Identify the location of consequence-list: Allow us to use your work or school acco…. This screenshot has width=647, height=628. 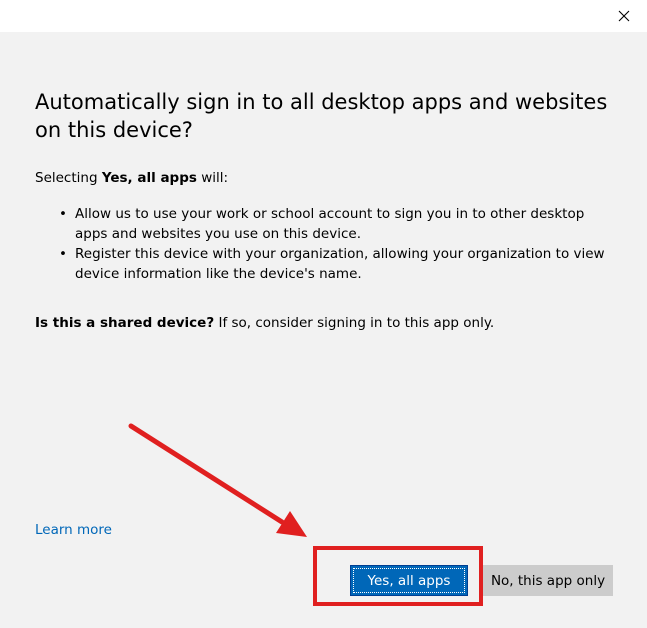
(339, 244).